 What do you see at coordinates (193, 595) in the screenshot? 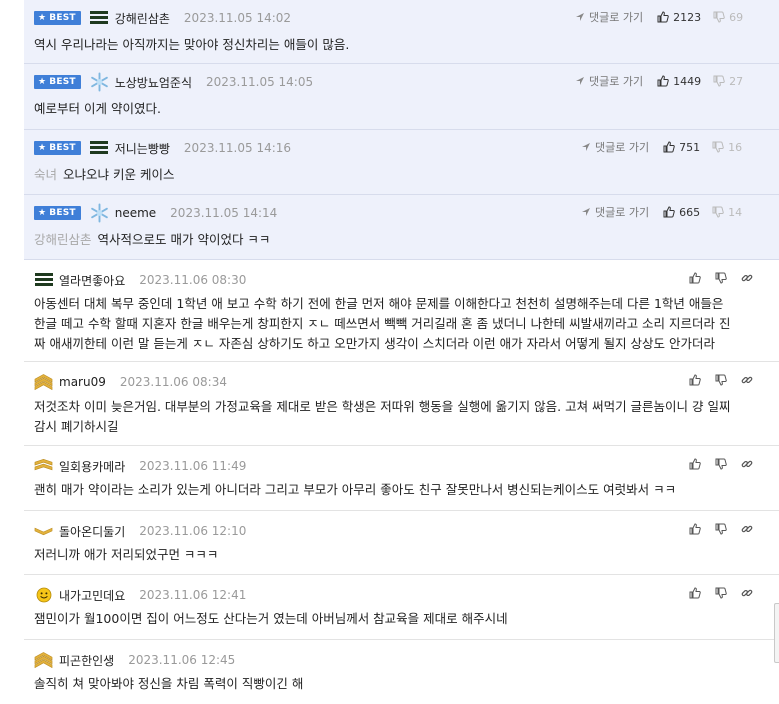
I see `comment-date: 2023.11.06 12:41` at bounding box center [193, 595].